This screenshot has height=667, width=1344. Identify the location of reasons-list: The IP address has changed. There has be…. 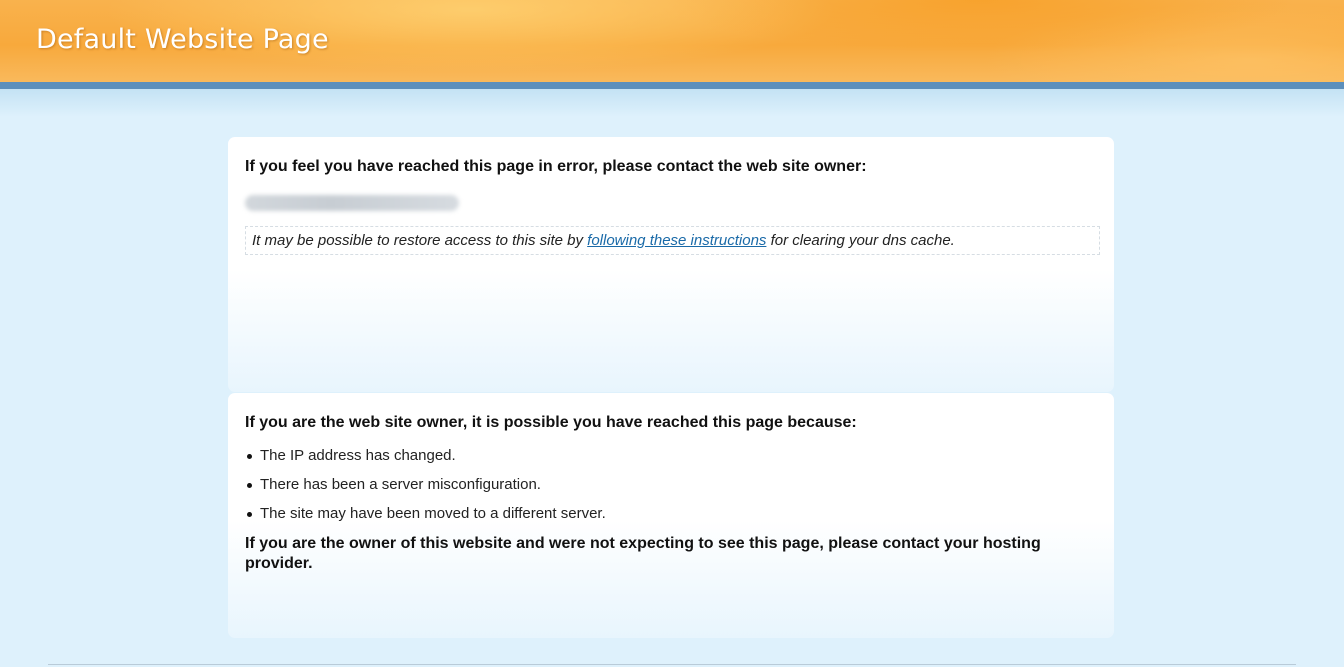
(672, 485).